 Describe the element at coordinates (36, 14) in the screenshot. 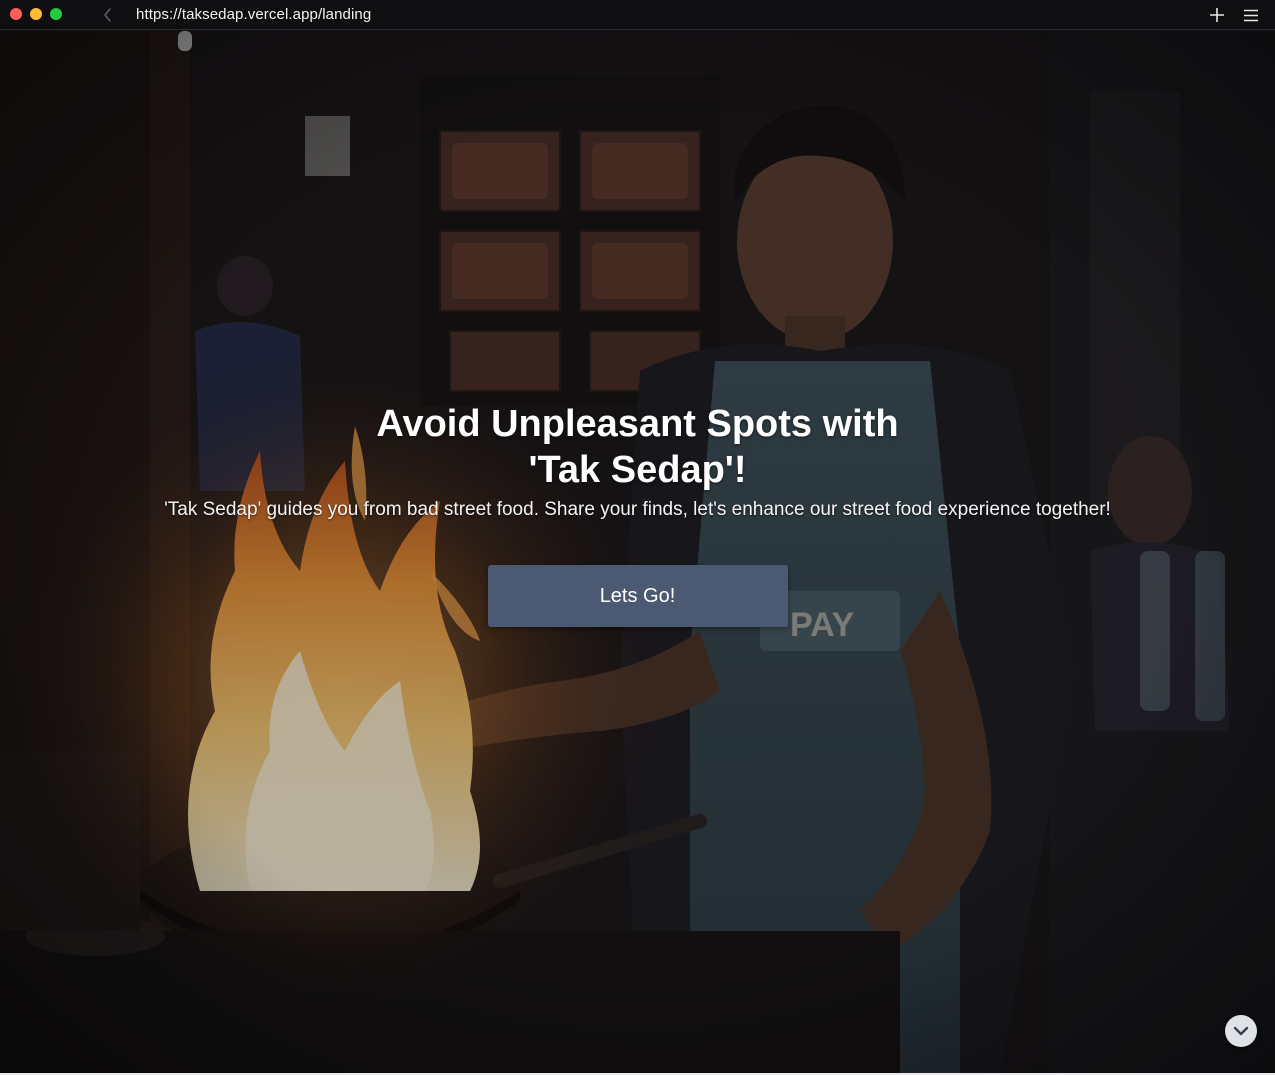

I see `window-minimize-button` at that location.